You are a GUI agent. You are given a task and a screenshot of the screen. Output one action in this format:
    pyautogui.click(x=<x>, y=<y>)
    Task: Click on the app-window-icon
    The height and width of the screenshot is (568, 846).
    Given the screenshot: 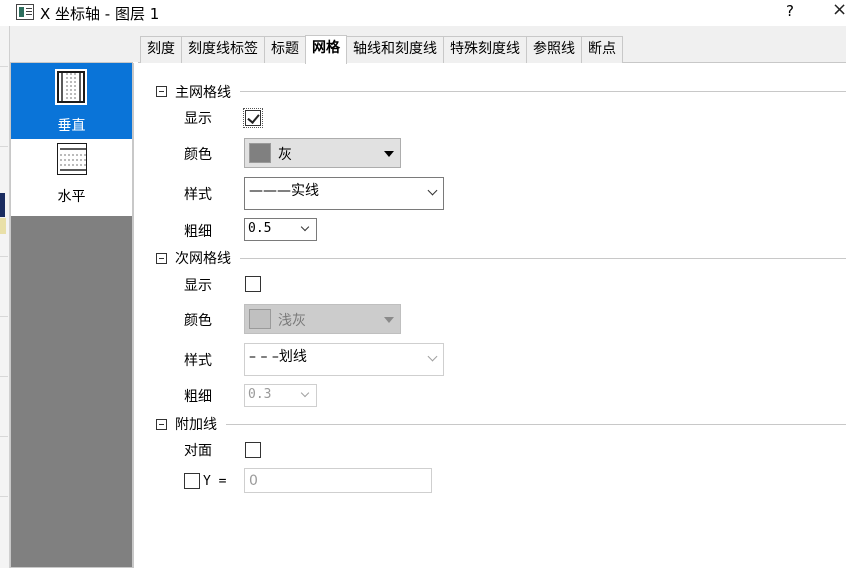 What is the action you would take?
    pyautogui.click(x=25, y=12)
    